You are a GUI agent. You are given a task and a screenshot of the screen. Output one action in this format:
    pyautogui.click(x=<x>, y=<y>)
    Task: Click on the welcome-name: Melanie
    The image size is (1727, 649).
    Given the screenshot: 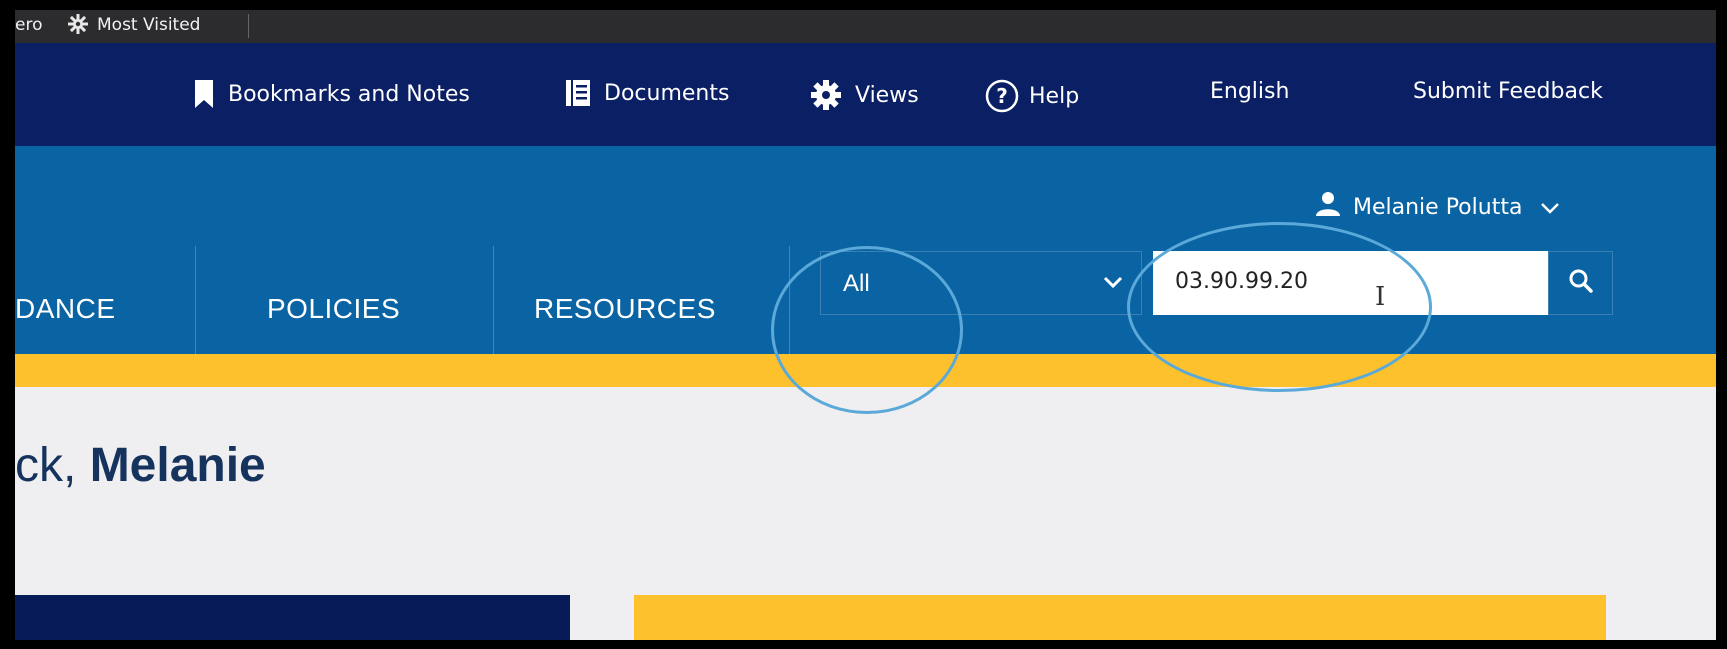 What is the action you would take?
    pyautogui.click(x=177, y=465)
    